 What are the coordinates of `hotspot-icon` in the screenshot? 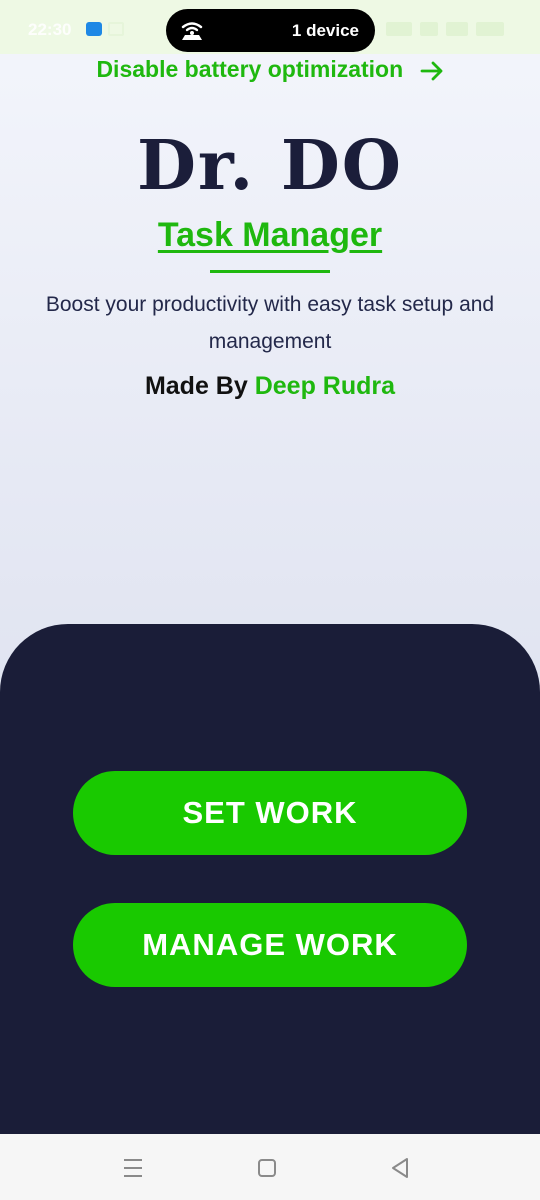 It's located at (192, 31).